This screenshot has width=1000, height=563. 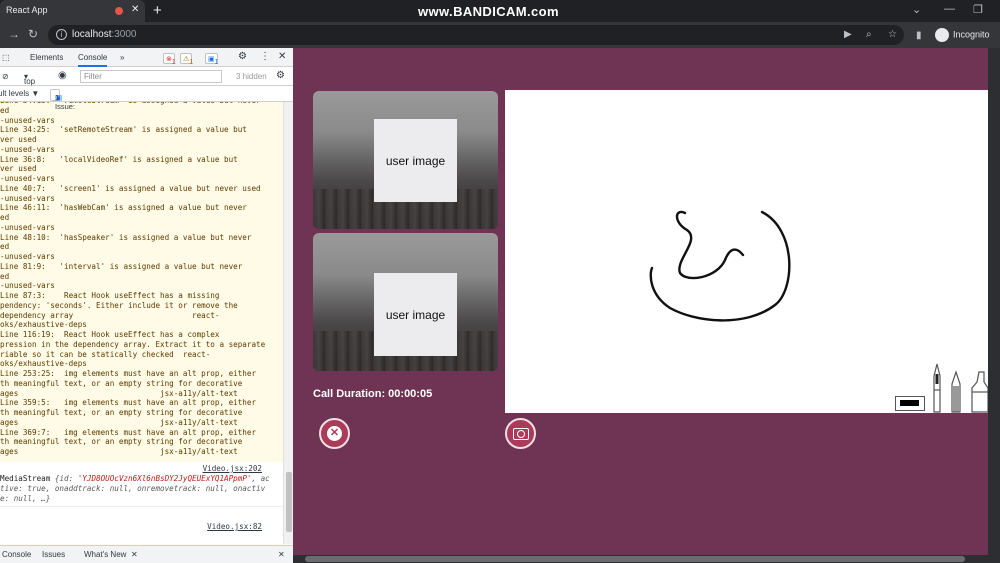 I want to click on page-vertical-scrollbar, so click(x=994, y=301).